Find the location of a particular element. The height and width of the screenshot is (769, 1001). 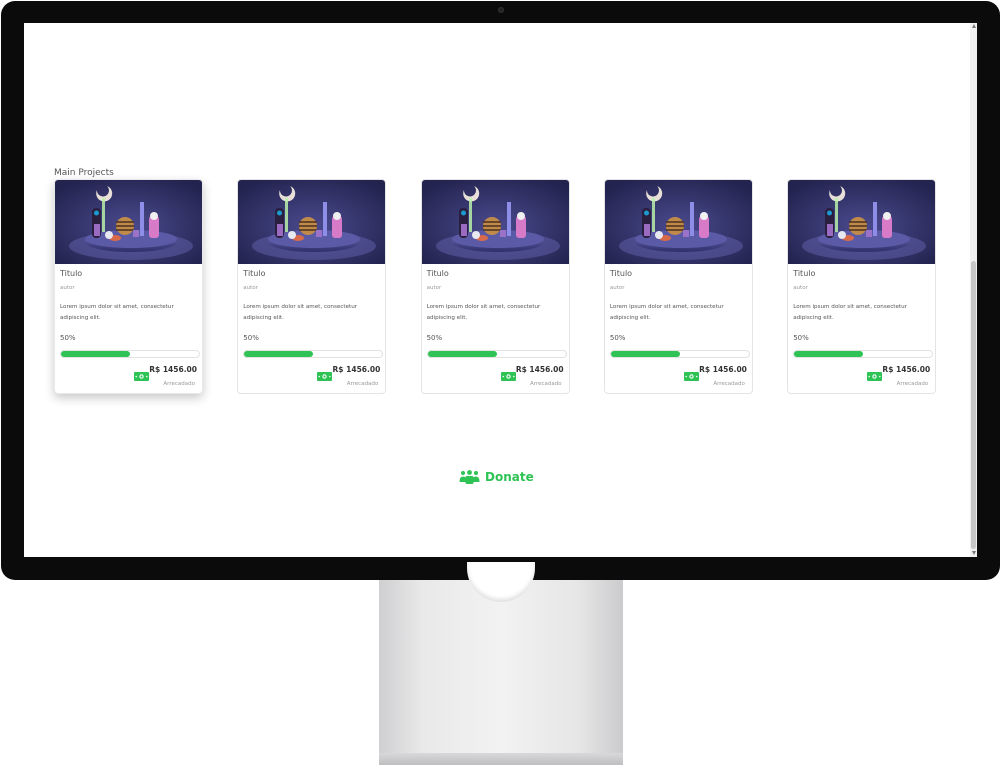

camera-dot is located at coordinates (501, 10).